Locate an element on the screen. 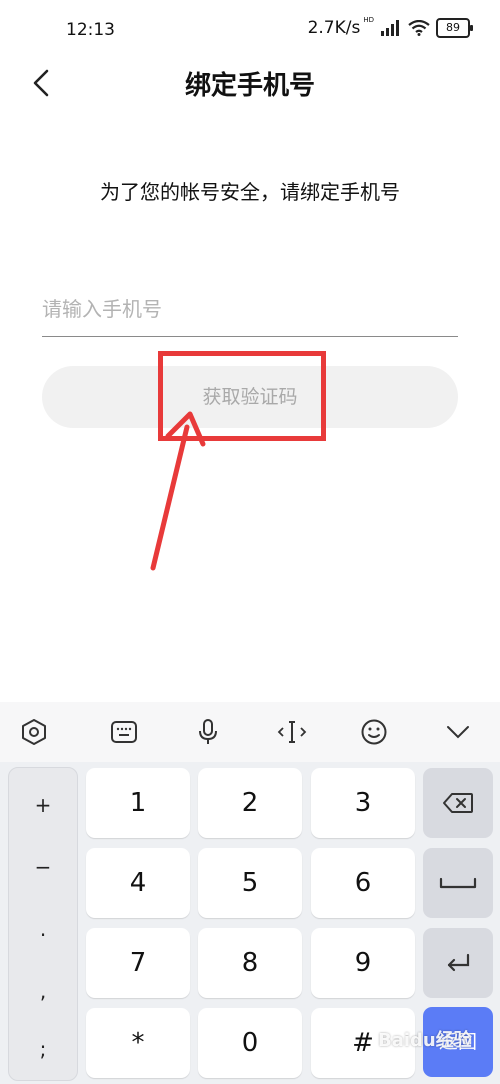 This screenshot has height=1084, width=500. key-6: 6 is located at coordinates (363, 883).